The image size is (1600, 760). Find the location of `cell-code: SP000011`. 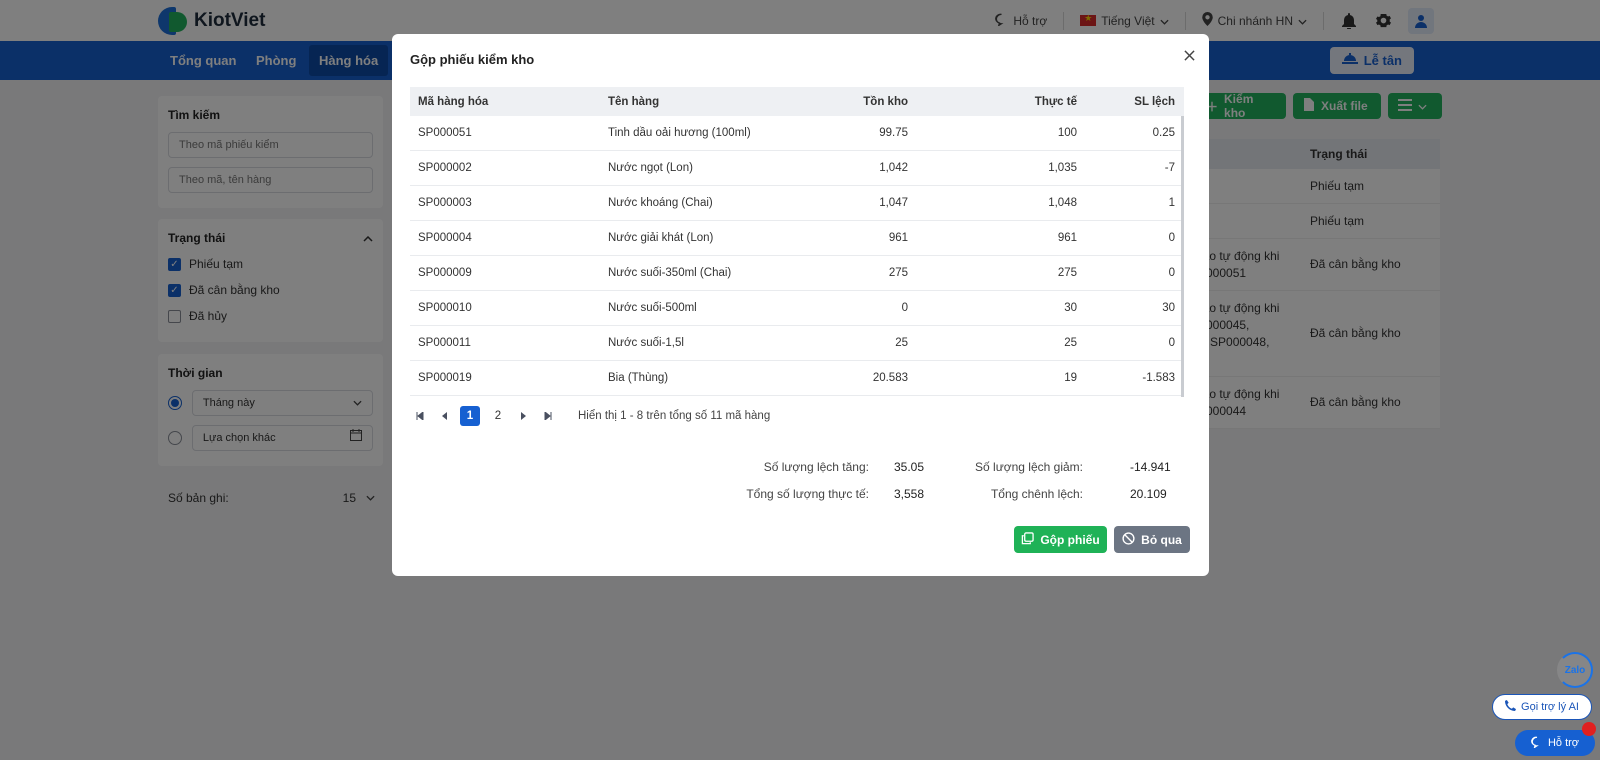

cell-code: SP000011 is located at coordinates (444, 343).